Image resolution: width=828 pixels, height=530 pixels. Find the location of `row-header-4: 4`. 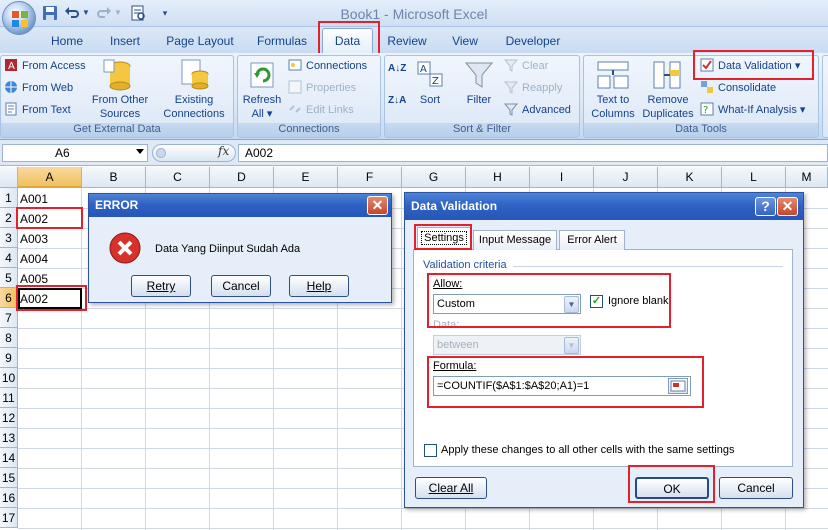

row-header-4: 4 is located at coordinates (9, 258).